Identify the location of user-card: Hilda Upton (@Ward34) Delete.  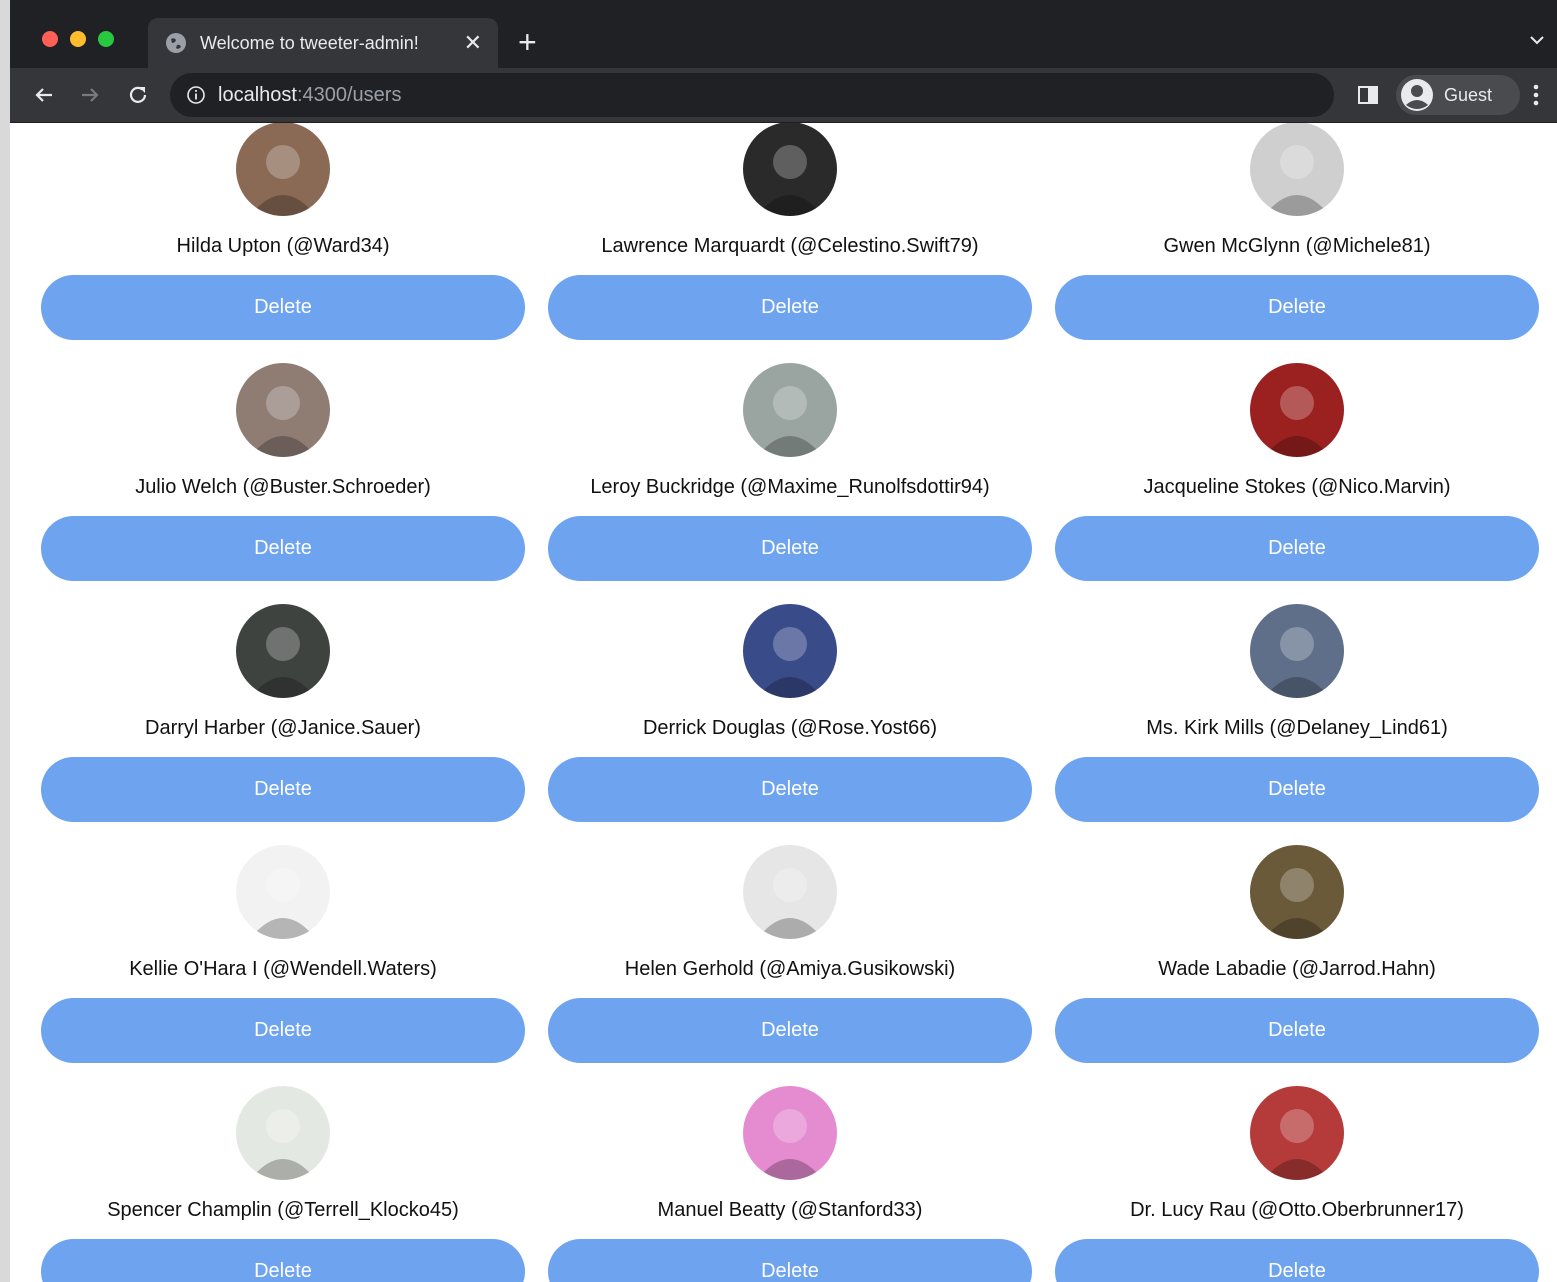
(283, 231).